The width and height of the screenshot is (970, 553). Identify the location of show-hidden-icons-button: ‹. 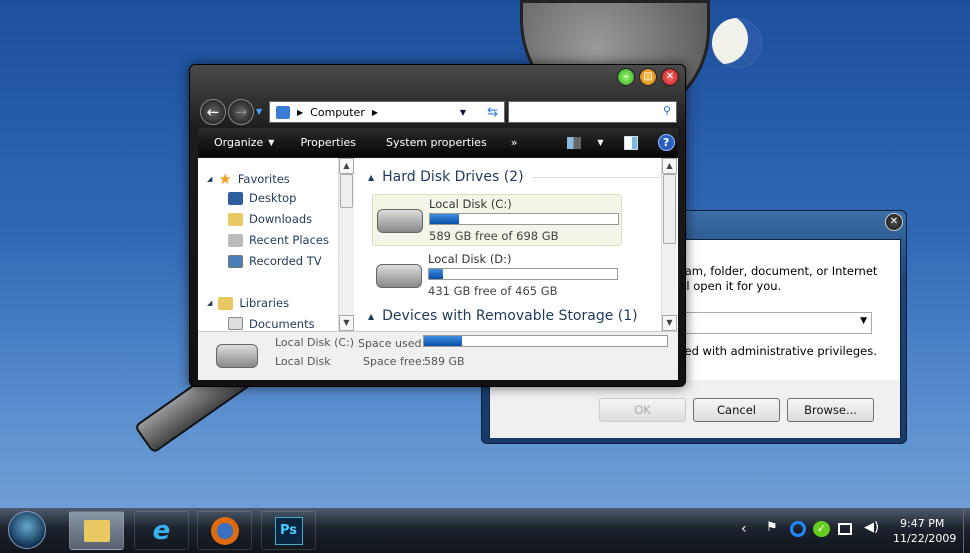
(744, 529).